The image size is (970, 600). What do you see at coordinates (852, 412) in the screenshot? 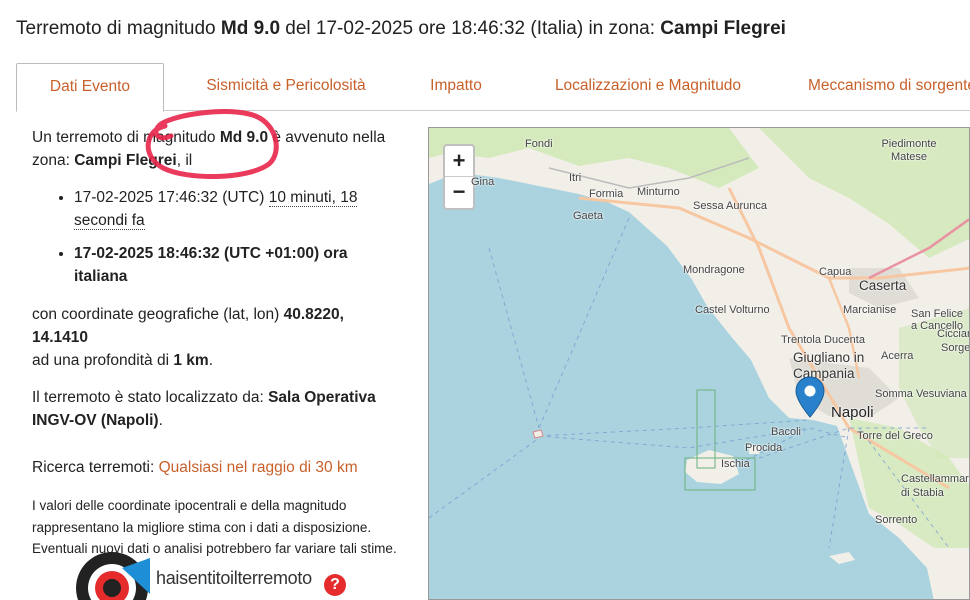
I see `place-label: Napoli` at bounding box center [852, 412].